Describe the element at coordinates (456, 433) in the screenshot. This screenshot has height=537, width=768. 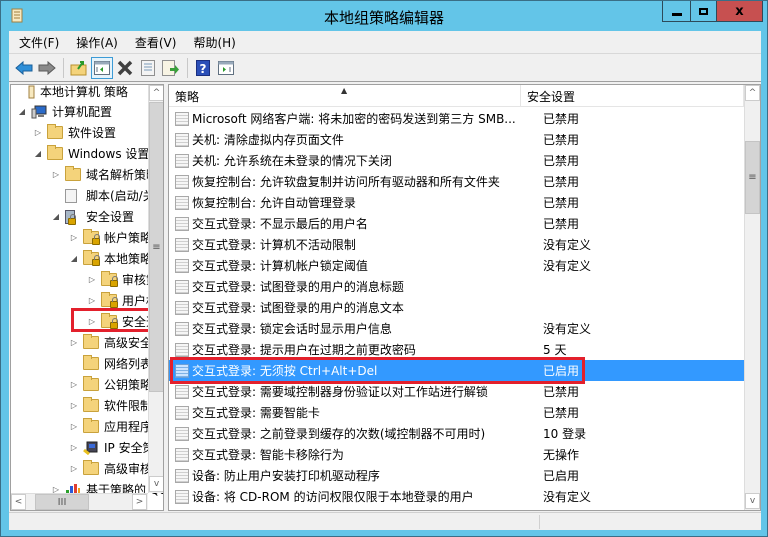
I see `policy-row: 交互式登录: 之前登录到缓存的次数(域控制器不可用时) 10 登录` at that location.